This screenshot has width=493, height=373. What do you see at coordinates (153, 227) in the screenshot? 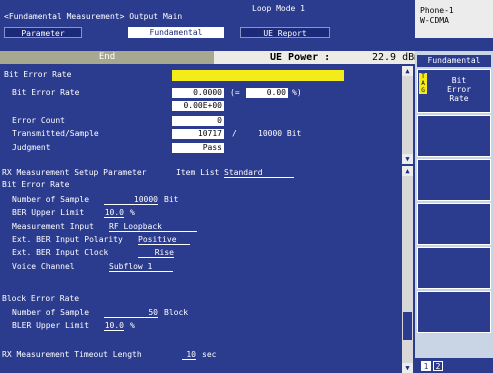
I see `meas-input-select: RF Loopback` at bounding box center [153, 227].